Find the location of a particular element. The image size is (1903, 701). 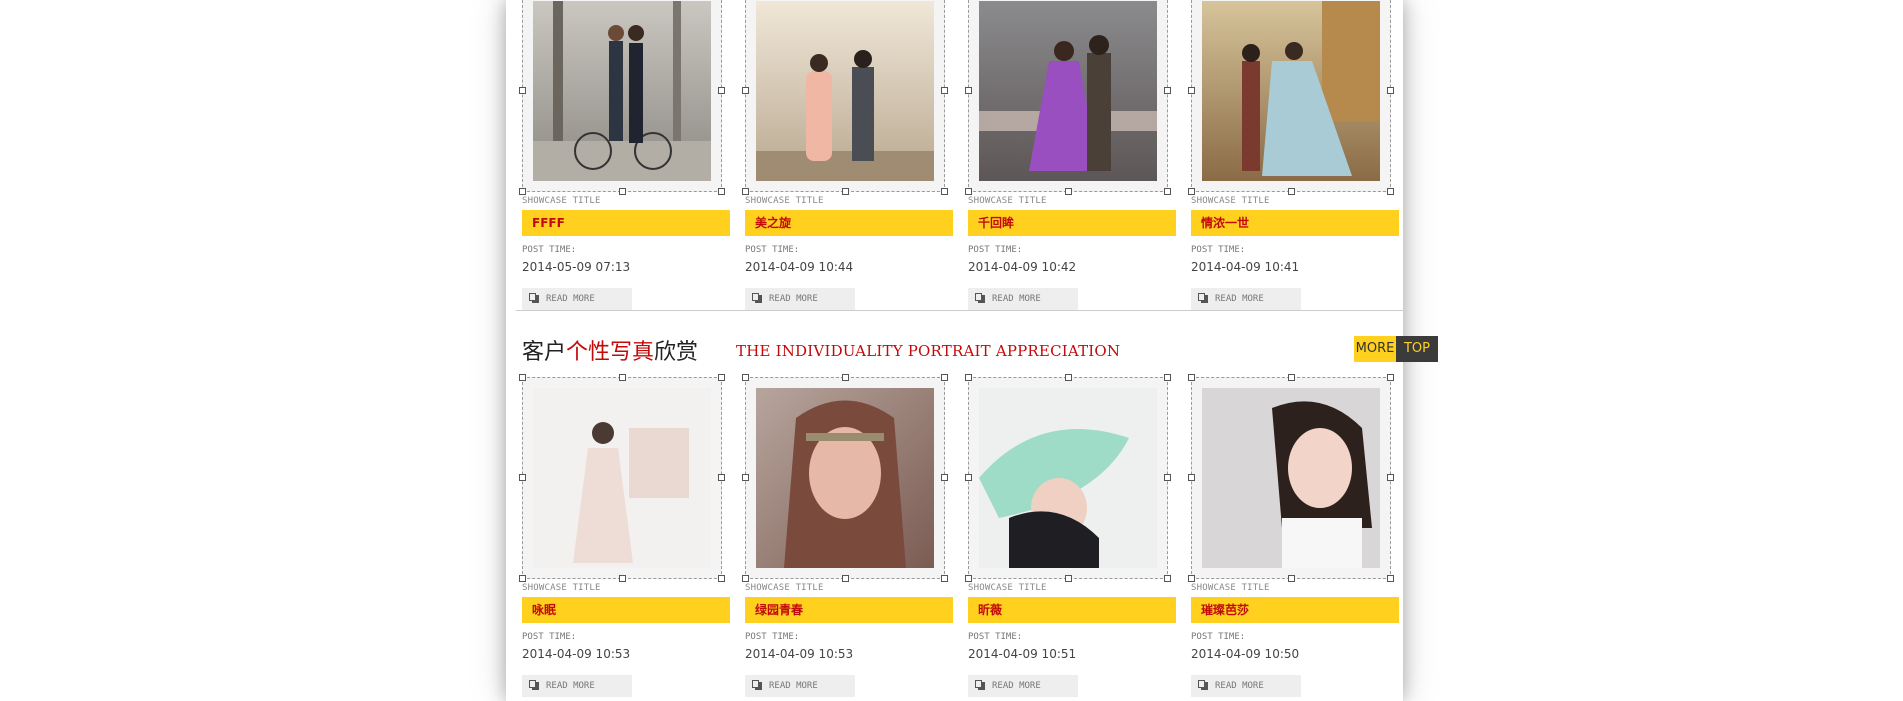

photo-portrait-white is located at coordinates (622, 478).